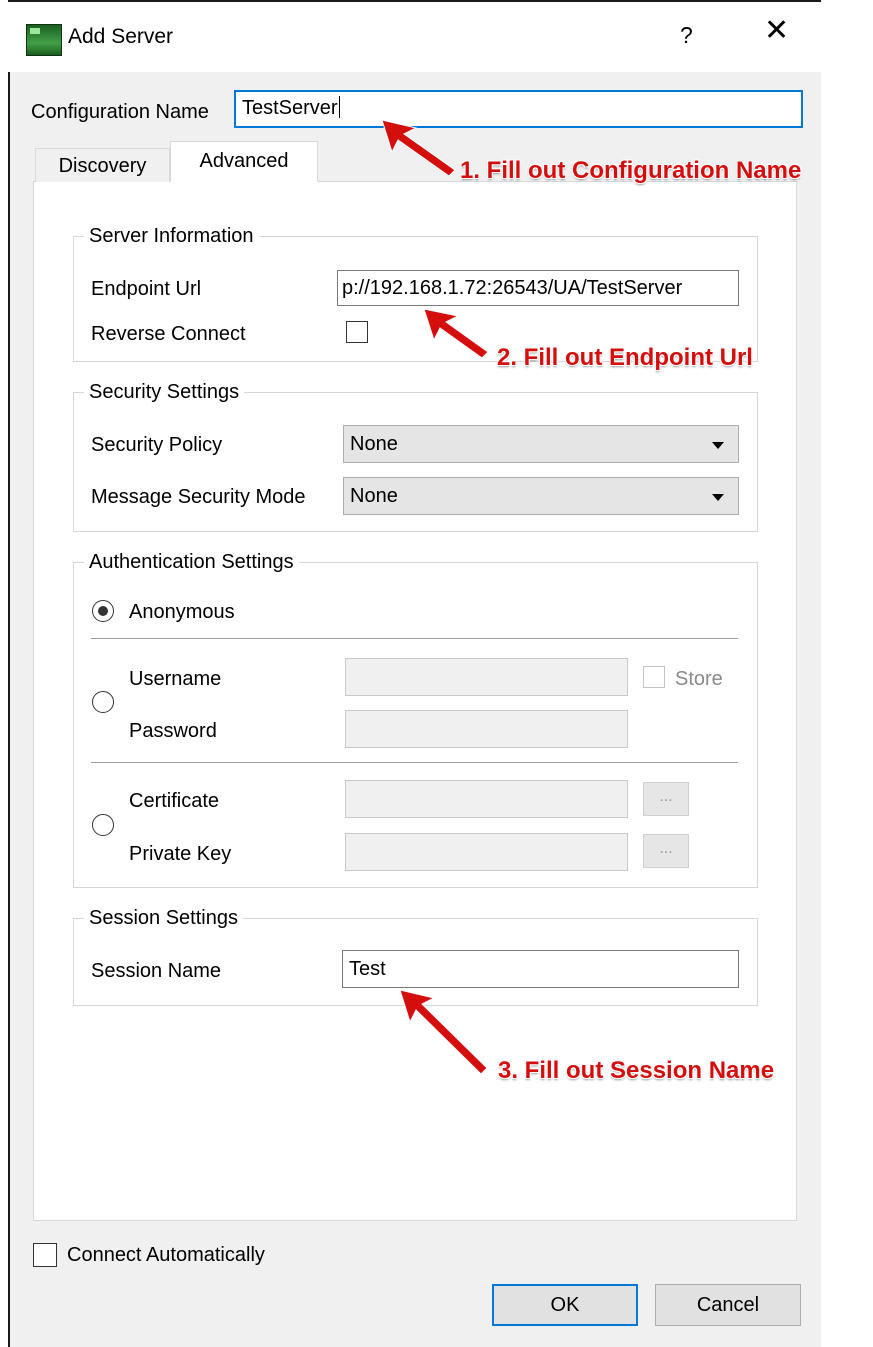 The image size is (873, 1347). Describe the element at coordinates (636, 1070) in the screenshot. I see `annotation-session-name: 3. Fill out Session Name` at that location.